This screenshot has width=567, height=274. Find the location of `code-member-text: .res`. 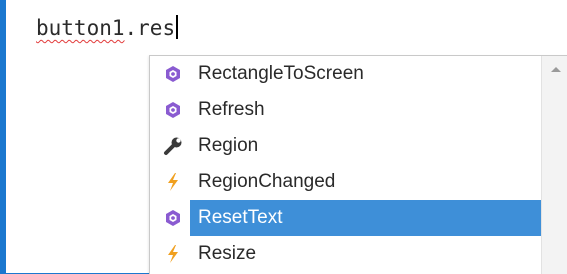

code-member-text: .res is located at coordinates (150, 28).